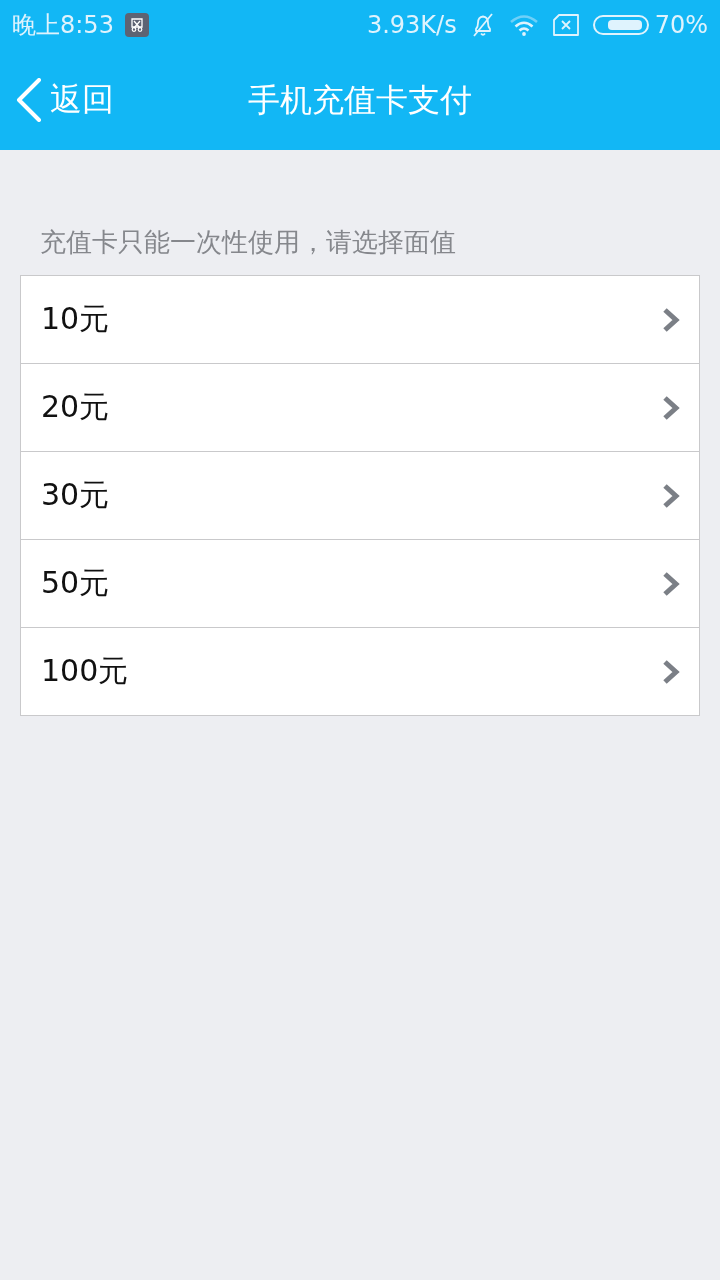 Image resolution: width=720 pixels, height=1280 pixels. I want to click on amount-option: 10元, so click(360, 320).